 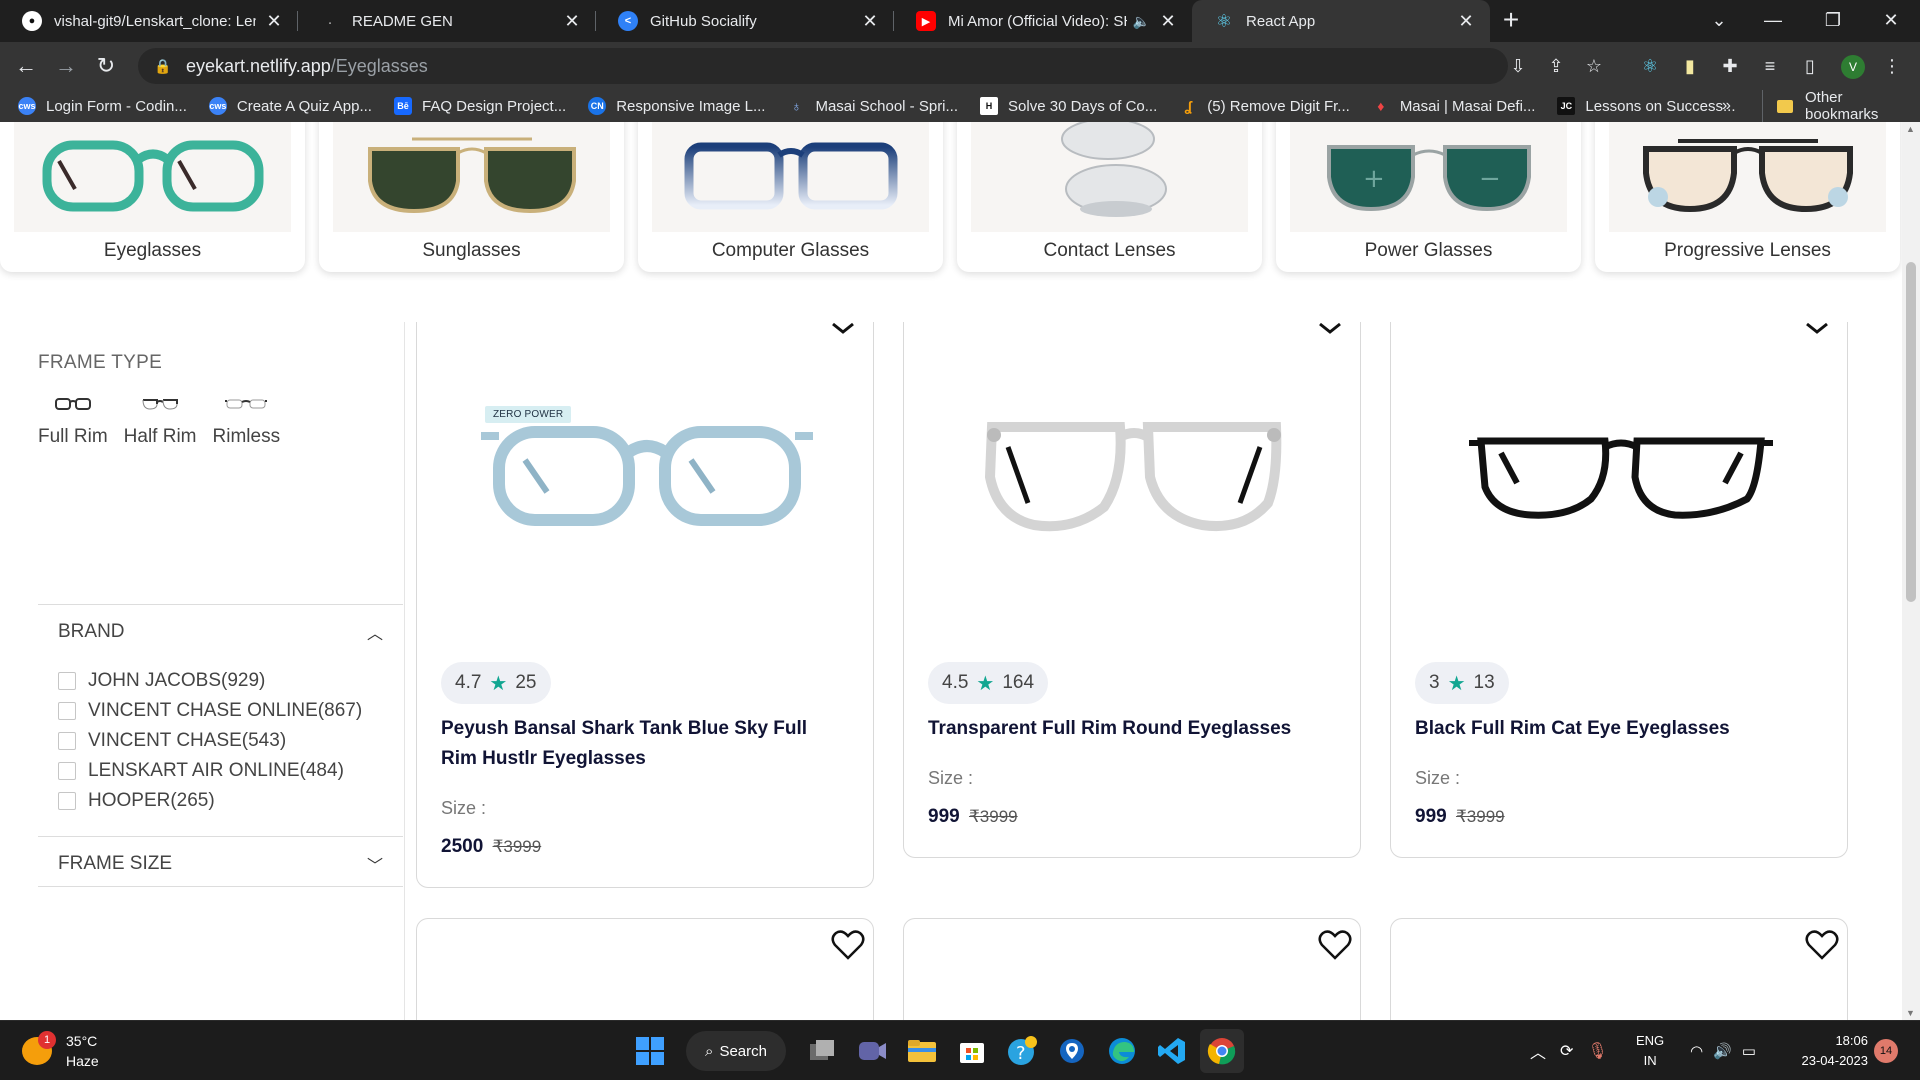 What do you see at coordinates (870, 66) in the screenshot?
I see `address-bar: 🔒 eyekart.netlify.app/Eyeglasses ⇩ ⇪ ☆` at bounding box center [870, 66].